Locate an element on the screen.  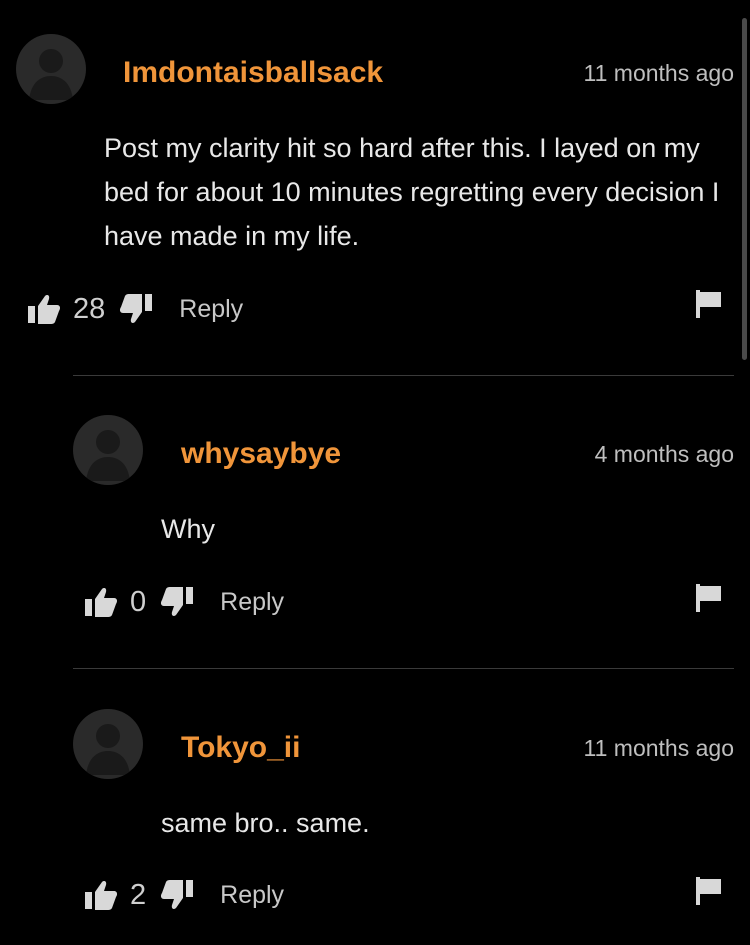
like-count: 0 is located at coordinates (138, 601).